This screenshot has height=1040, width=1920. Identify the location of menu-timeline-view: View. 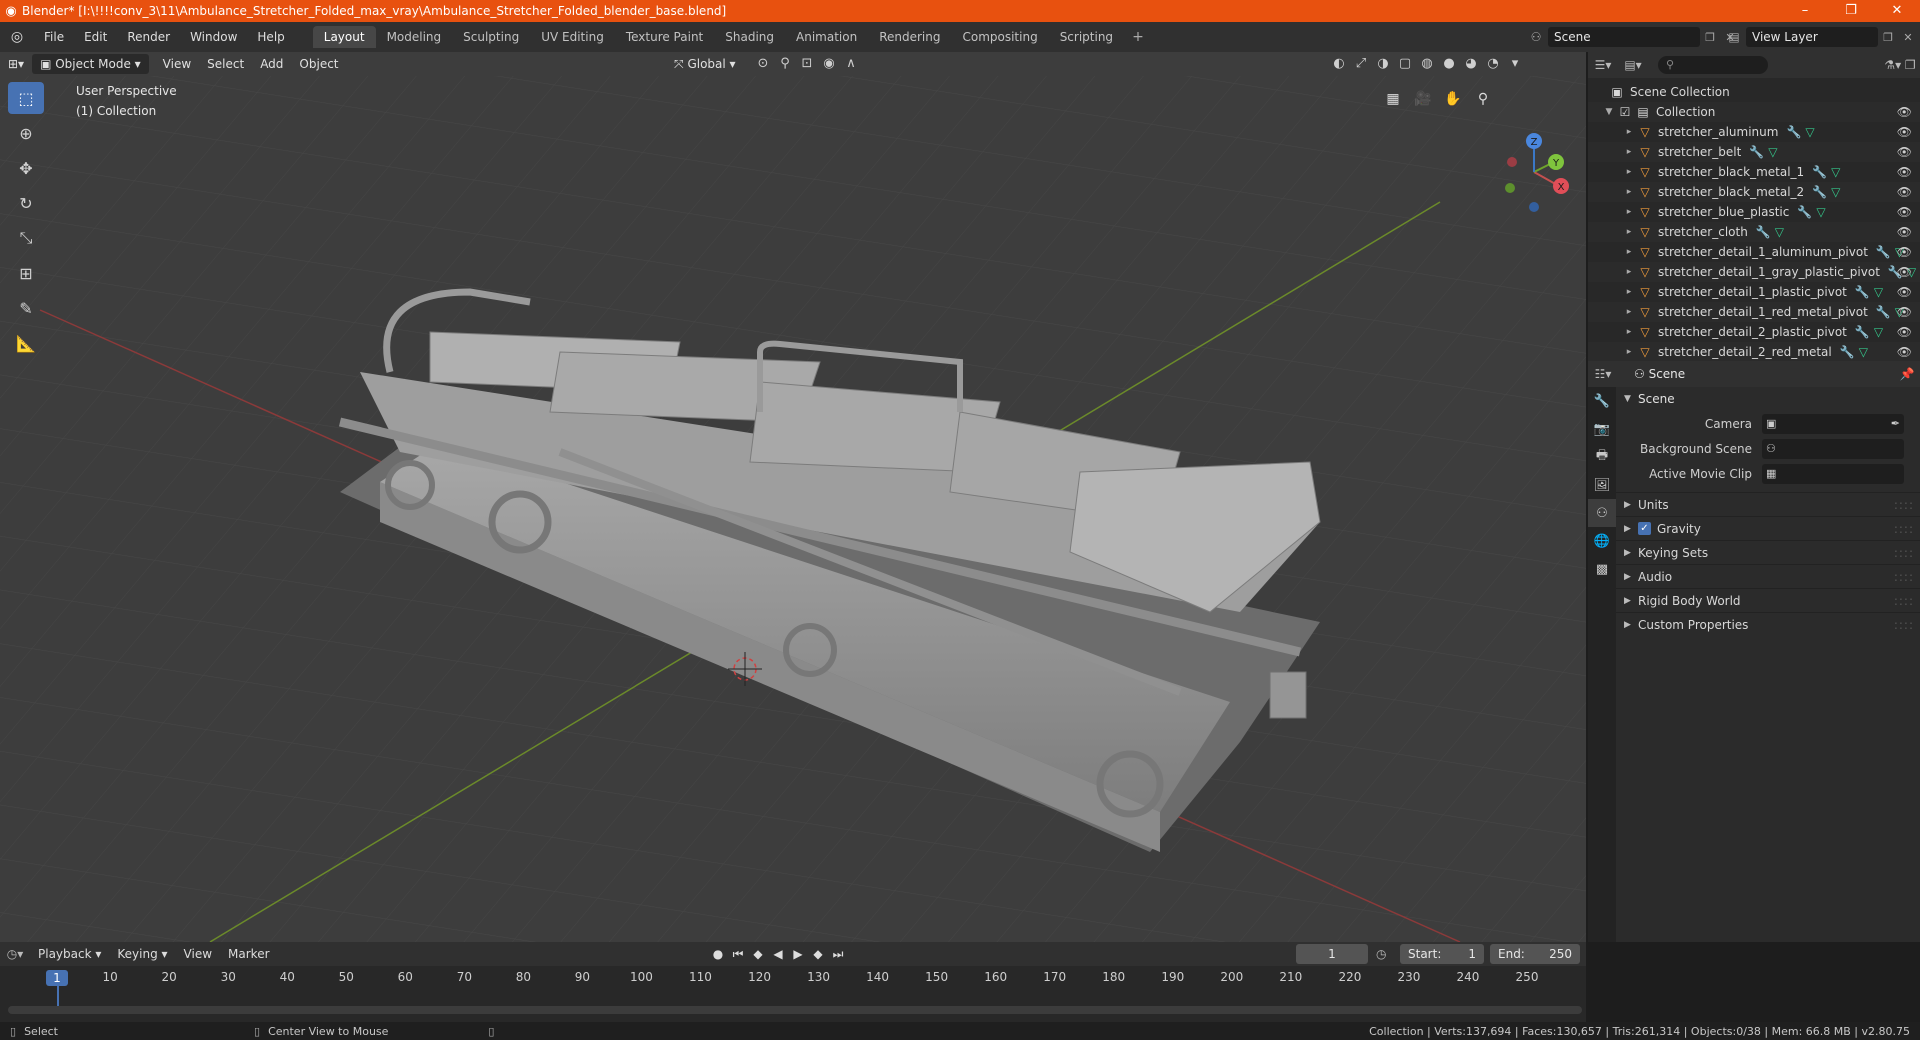
(198, 954).